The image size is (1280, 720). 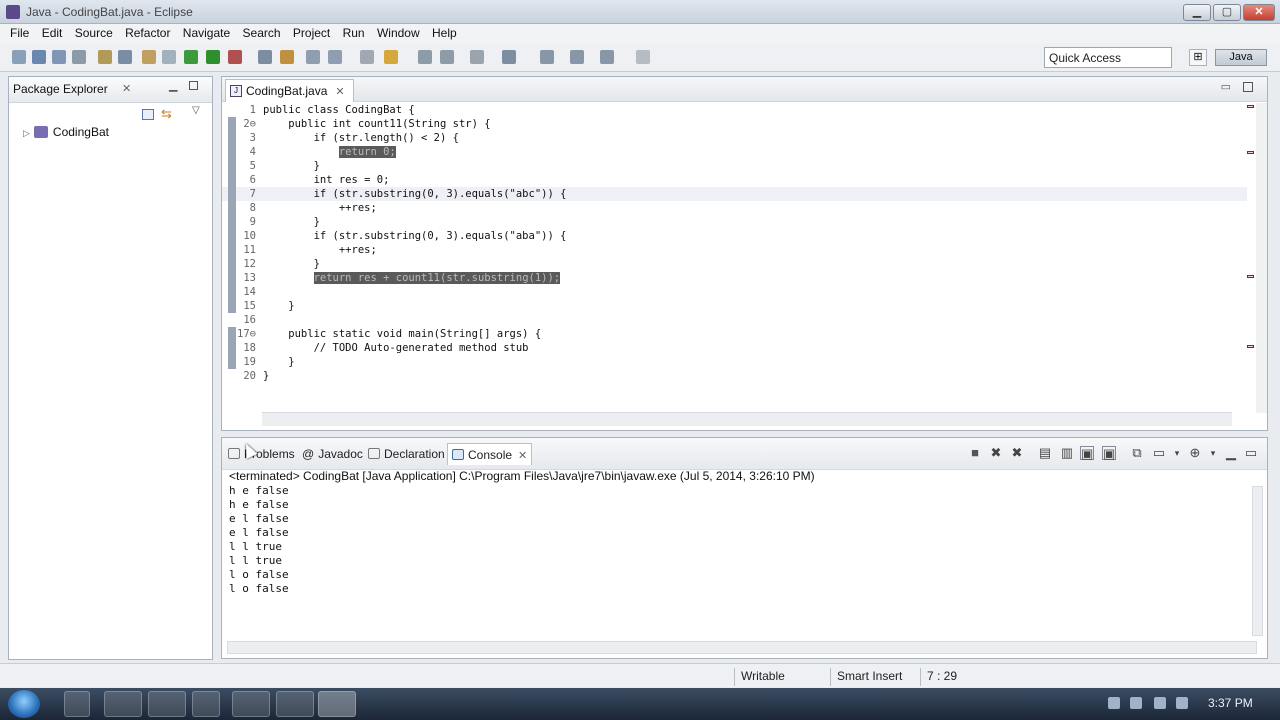 What do you see at coordinates (577, 57) in the screenshot?
I see `nav-forward-icon` at bounding box center [577, 57].